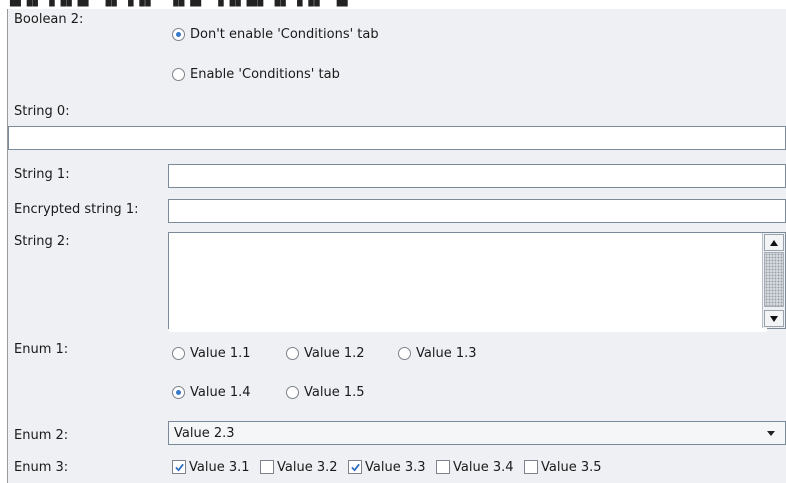 The image size is (786, 483). Describe the element at coordinates (334, 353) in the screenshot. I see `radio-label: Value 1.2` at that location.